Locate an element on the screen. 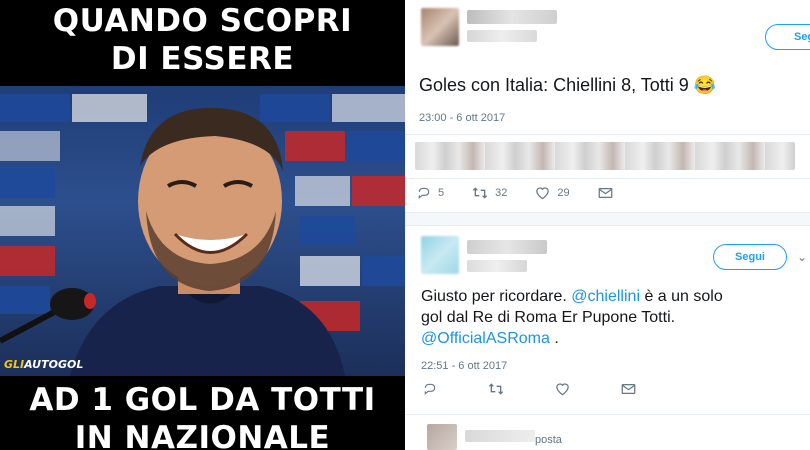 The width and height of the screenshot is (810, 450). tweets-separator is located at coordinates (607, 219).